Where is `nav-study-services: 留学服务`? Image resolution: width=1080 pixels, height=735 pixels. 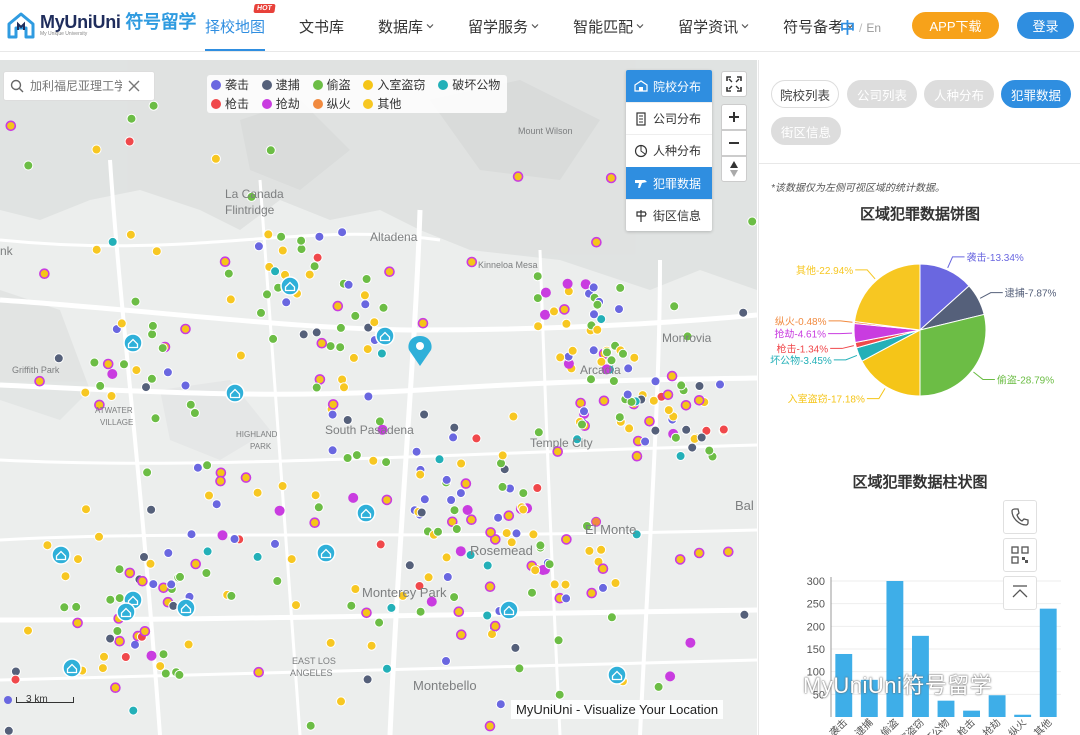
nav-study-services: 留学服务 is located at coordinates (503, 26).